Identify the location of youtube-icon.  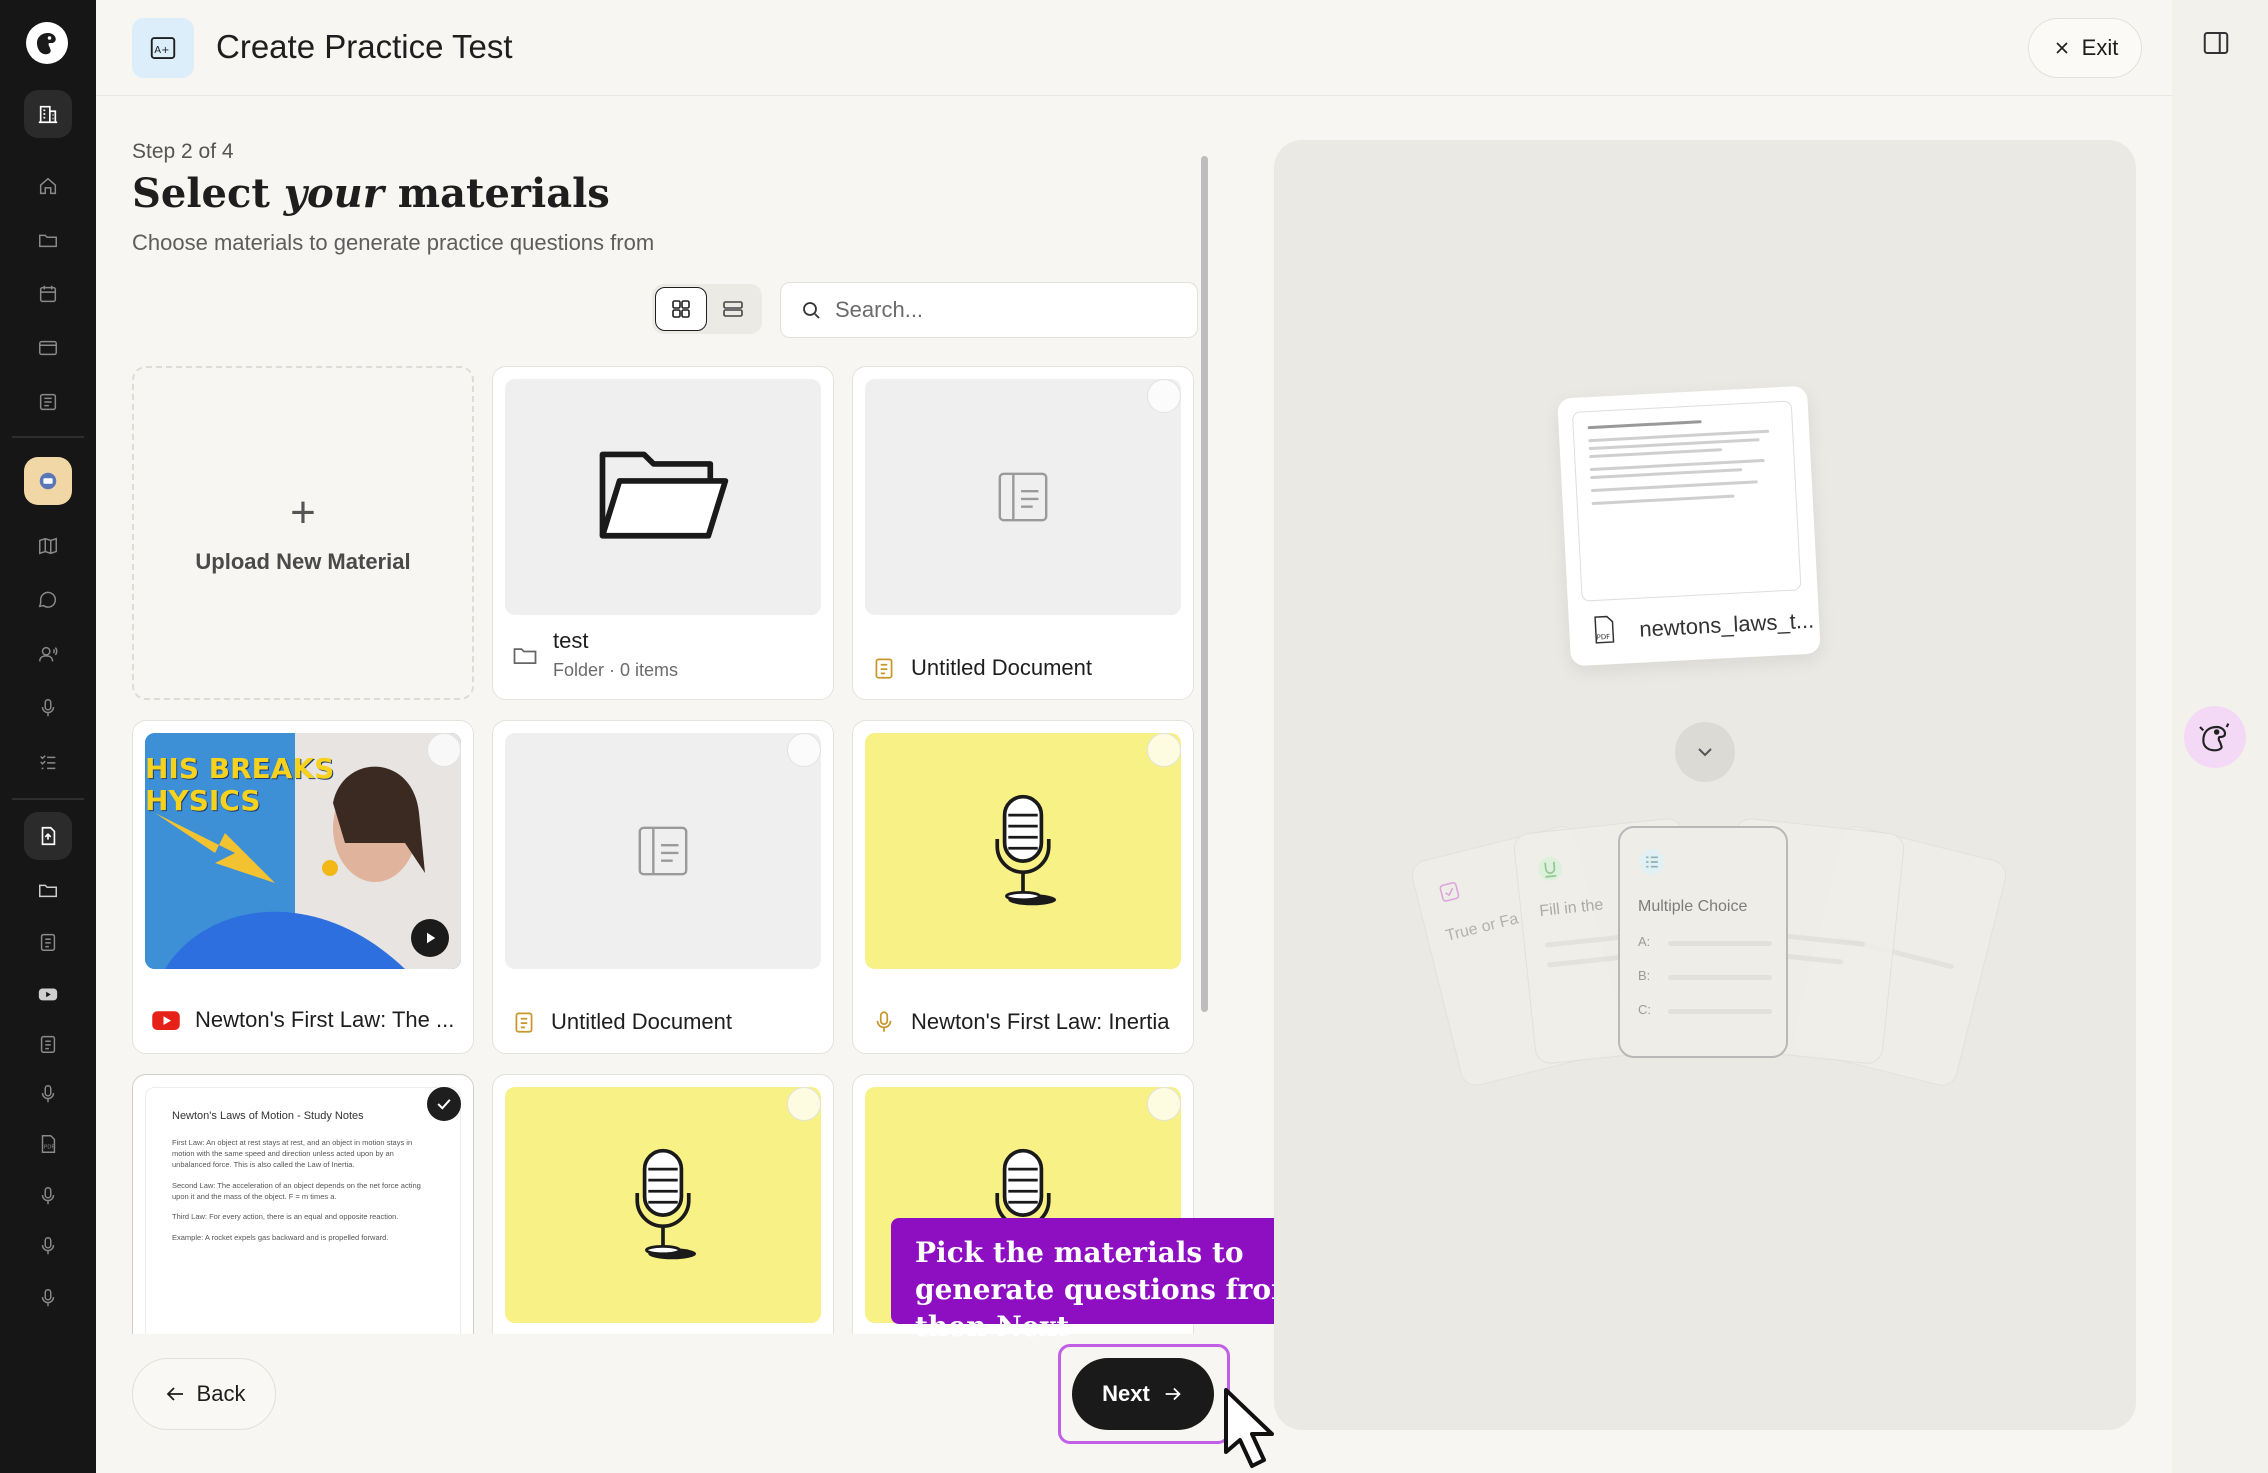
(48, 994).